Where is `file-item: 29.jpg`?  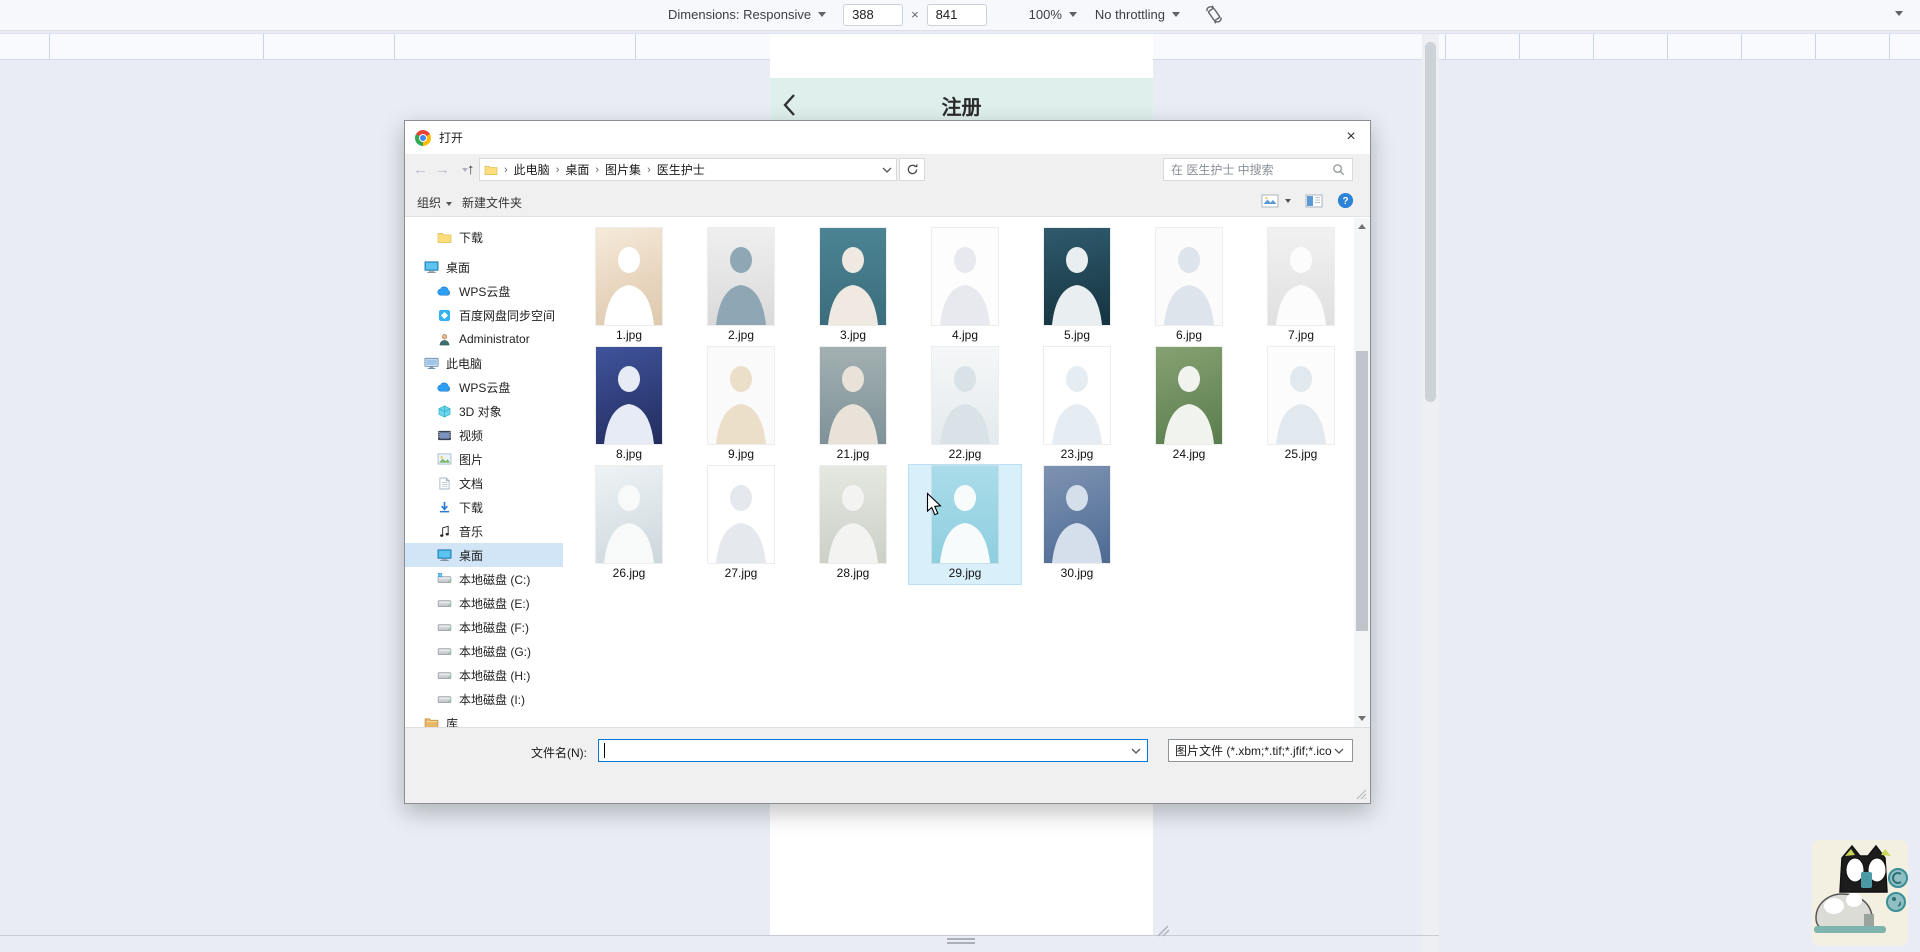 file-item: 29.jpg is located at coordinates (965, 524).